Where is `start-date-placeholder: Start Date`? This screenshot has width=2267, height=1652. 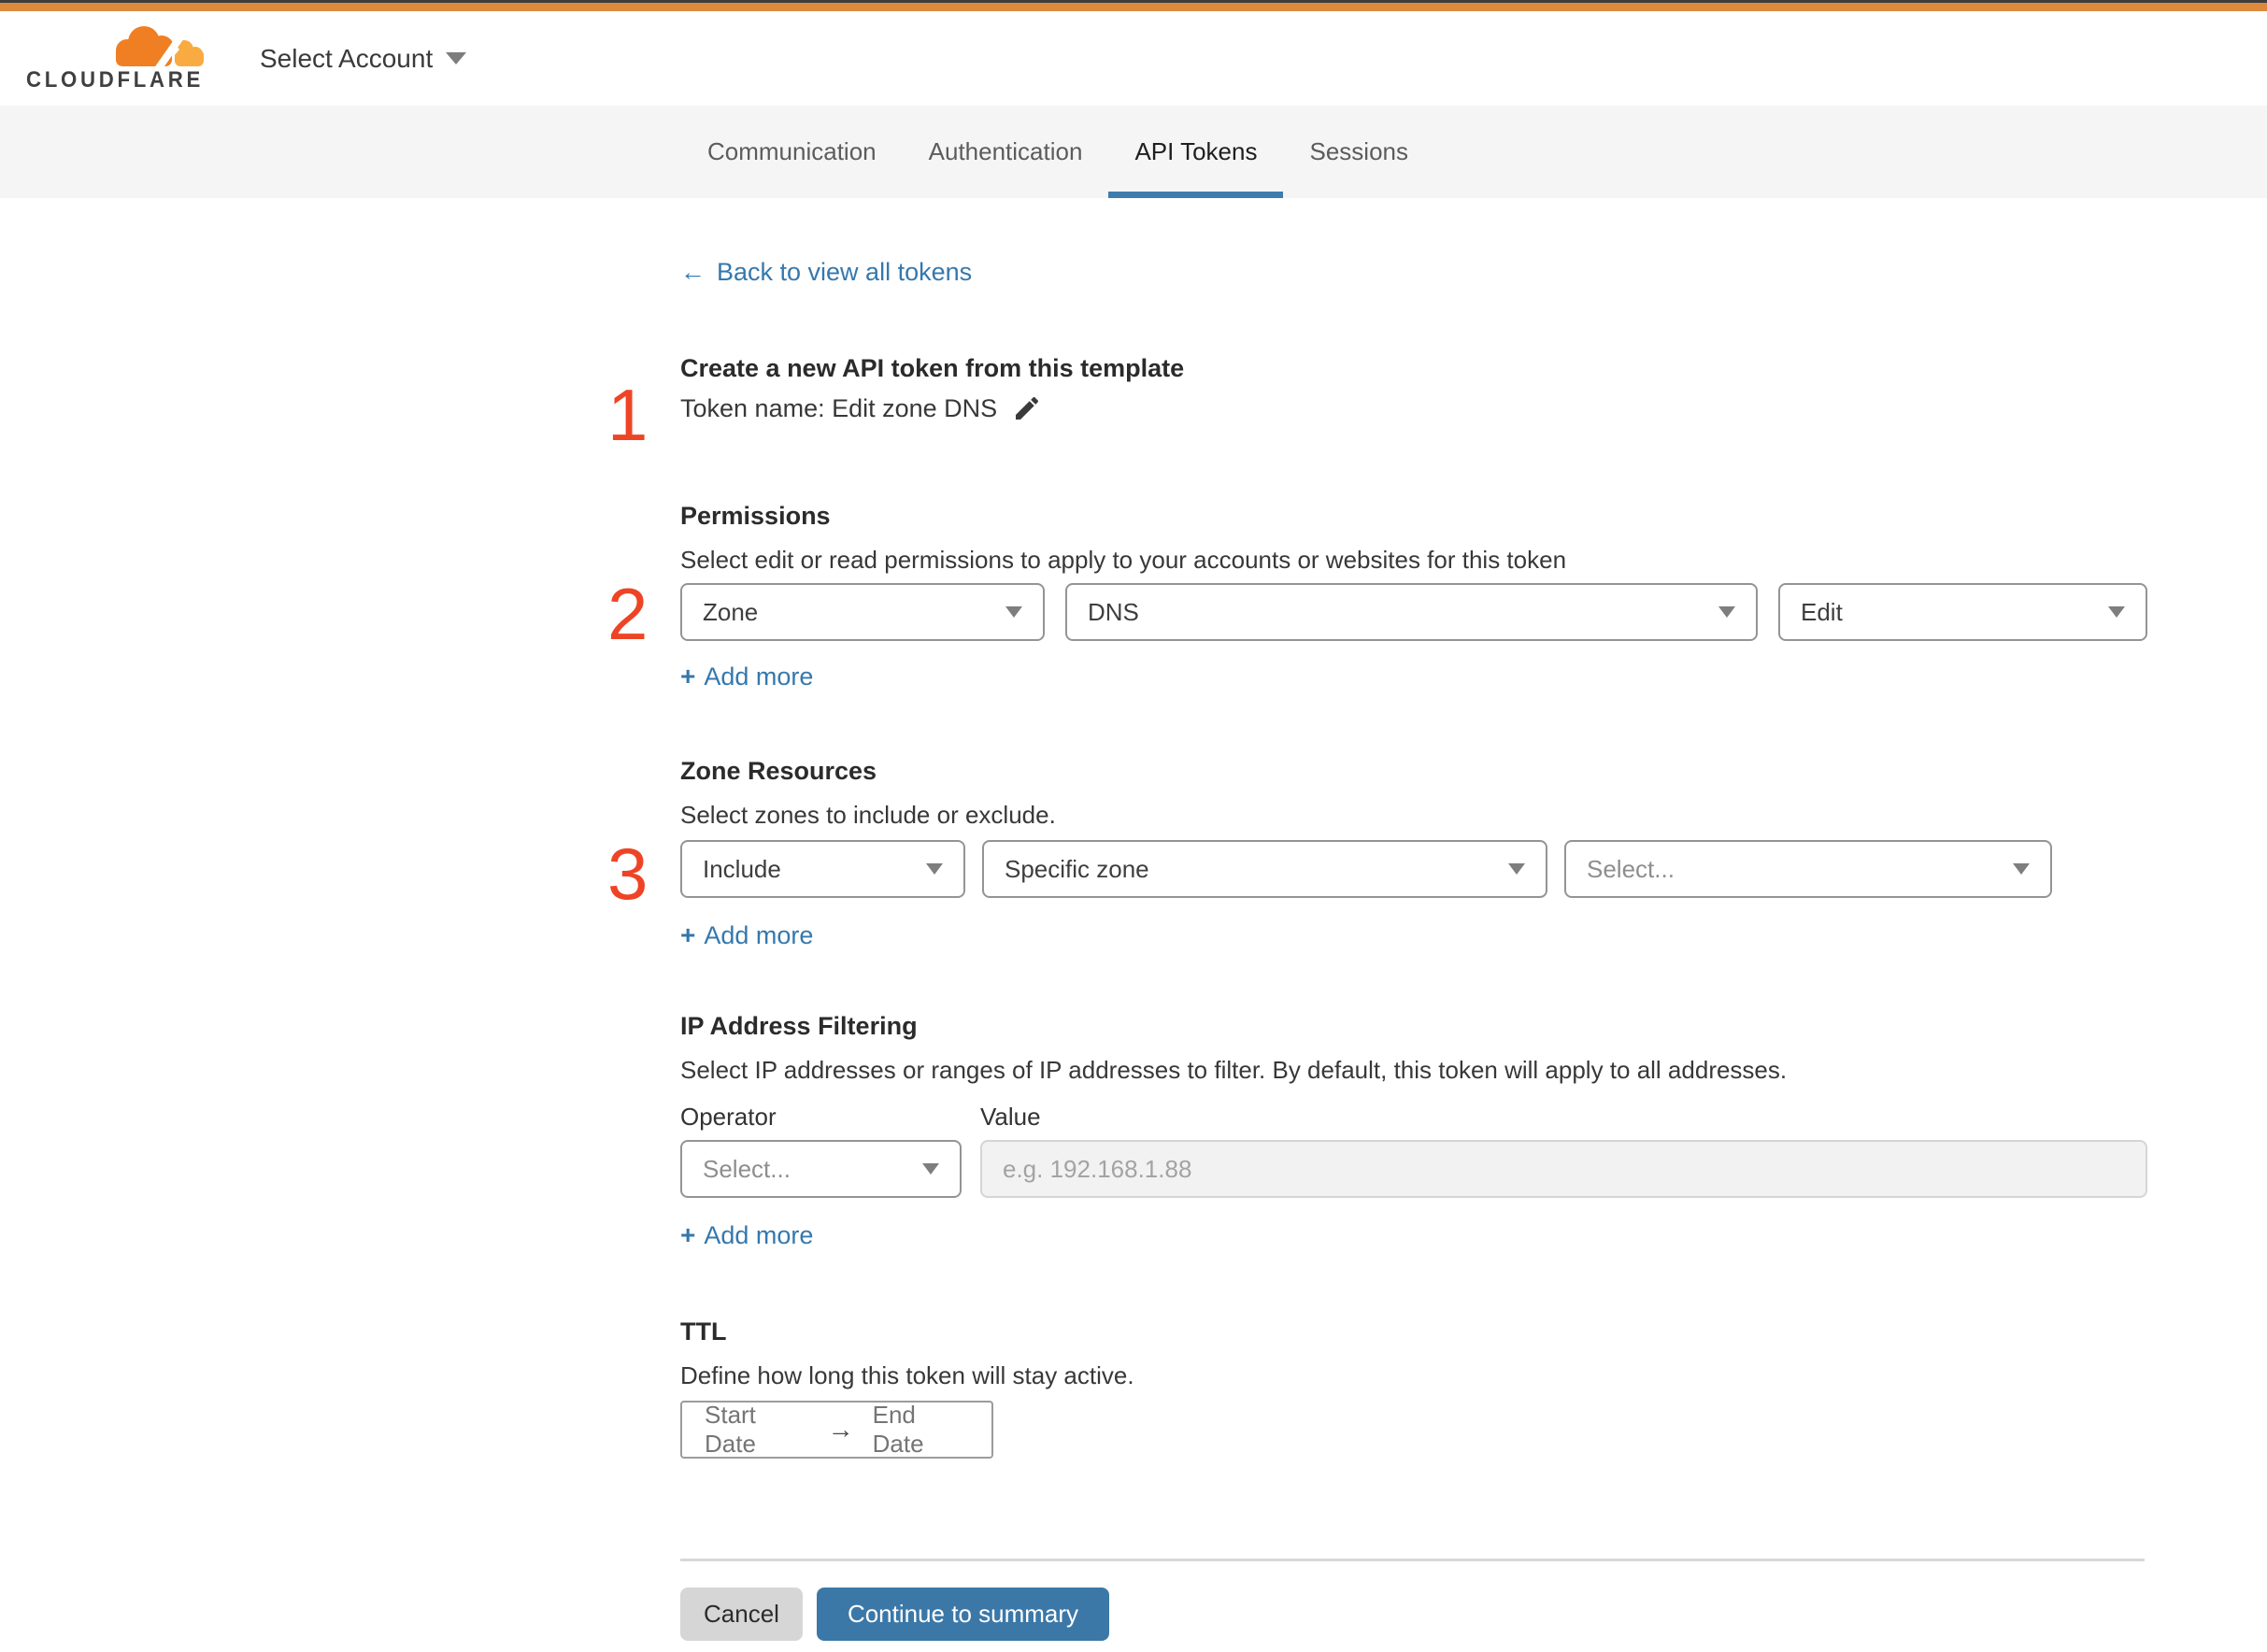 start-date-placeholder: Start Date is located at coordinates (730, 1430).